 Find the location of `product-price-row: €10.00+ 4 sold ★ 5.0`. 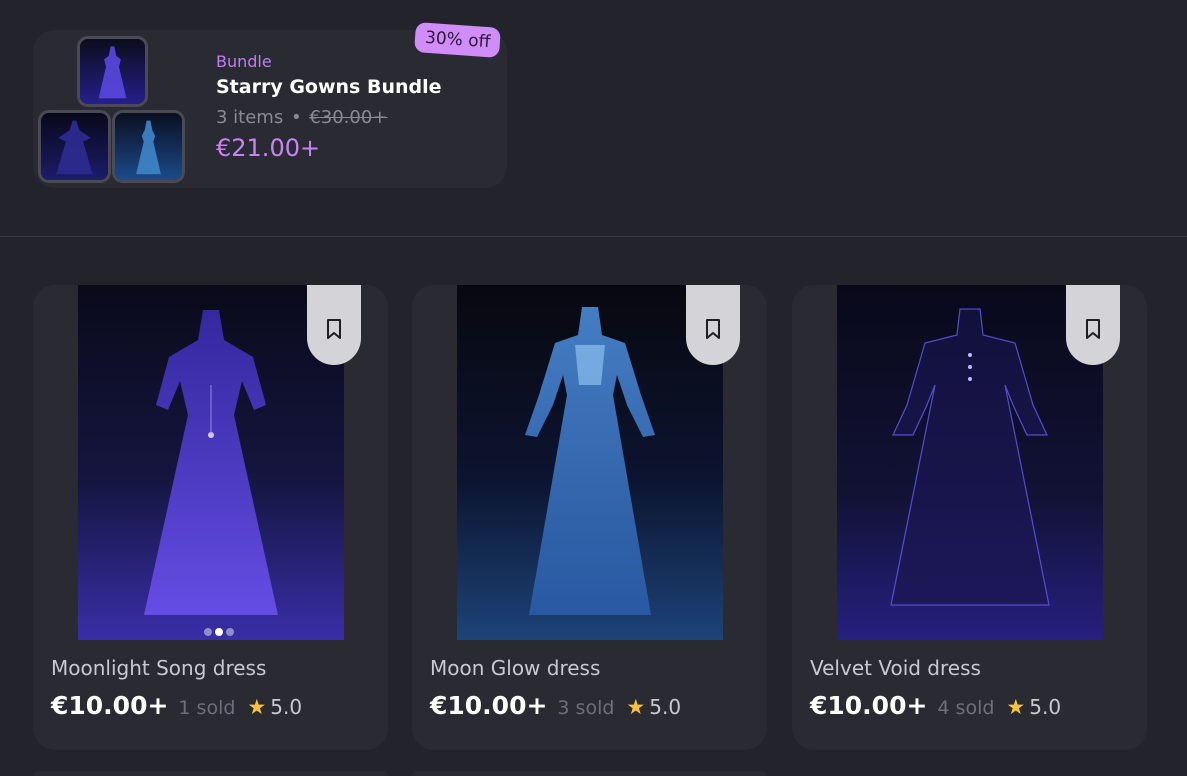

product-price-row: €10.00+ 4 sold ★ 5.0 is located at coordinates (935, 705).